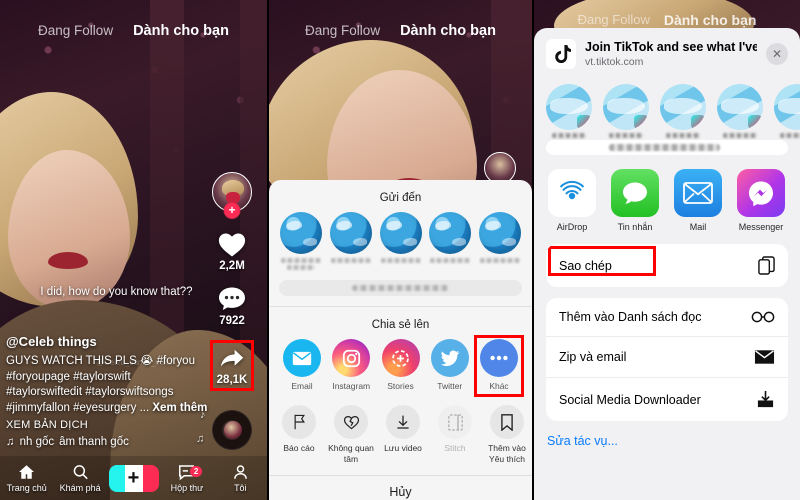 The image size is (800, 500). Describe the element at coordinates (108, 409) in the screenshot. I see `caption-line-last: #jimmyfallon #eyesurgery ... Xem thêm` at that location.